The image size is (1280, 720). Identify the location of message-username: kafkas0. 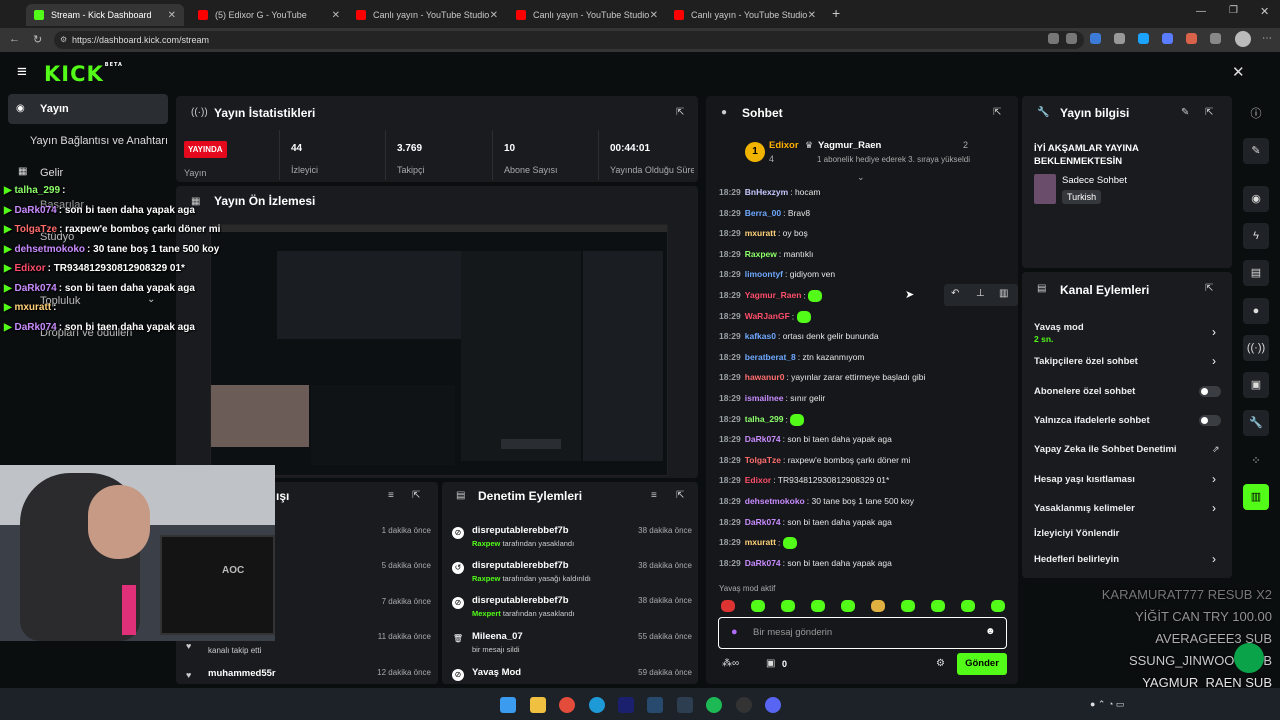
(760, 336).